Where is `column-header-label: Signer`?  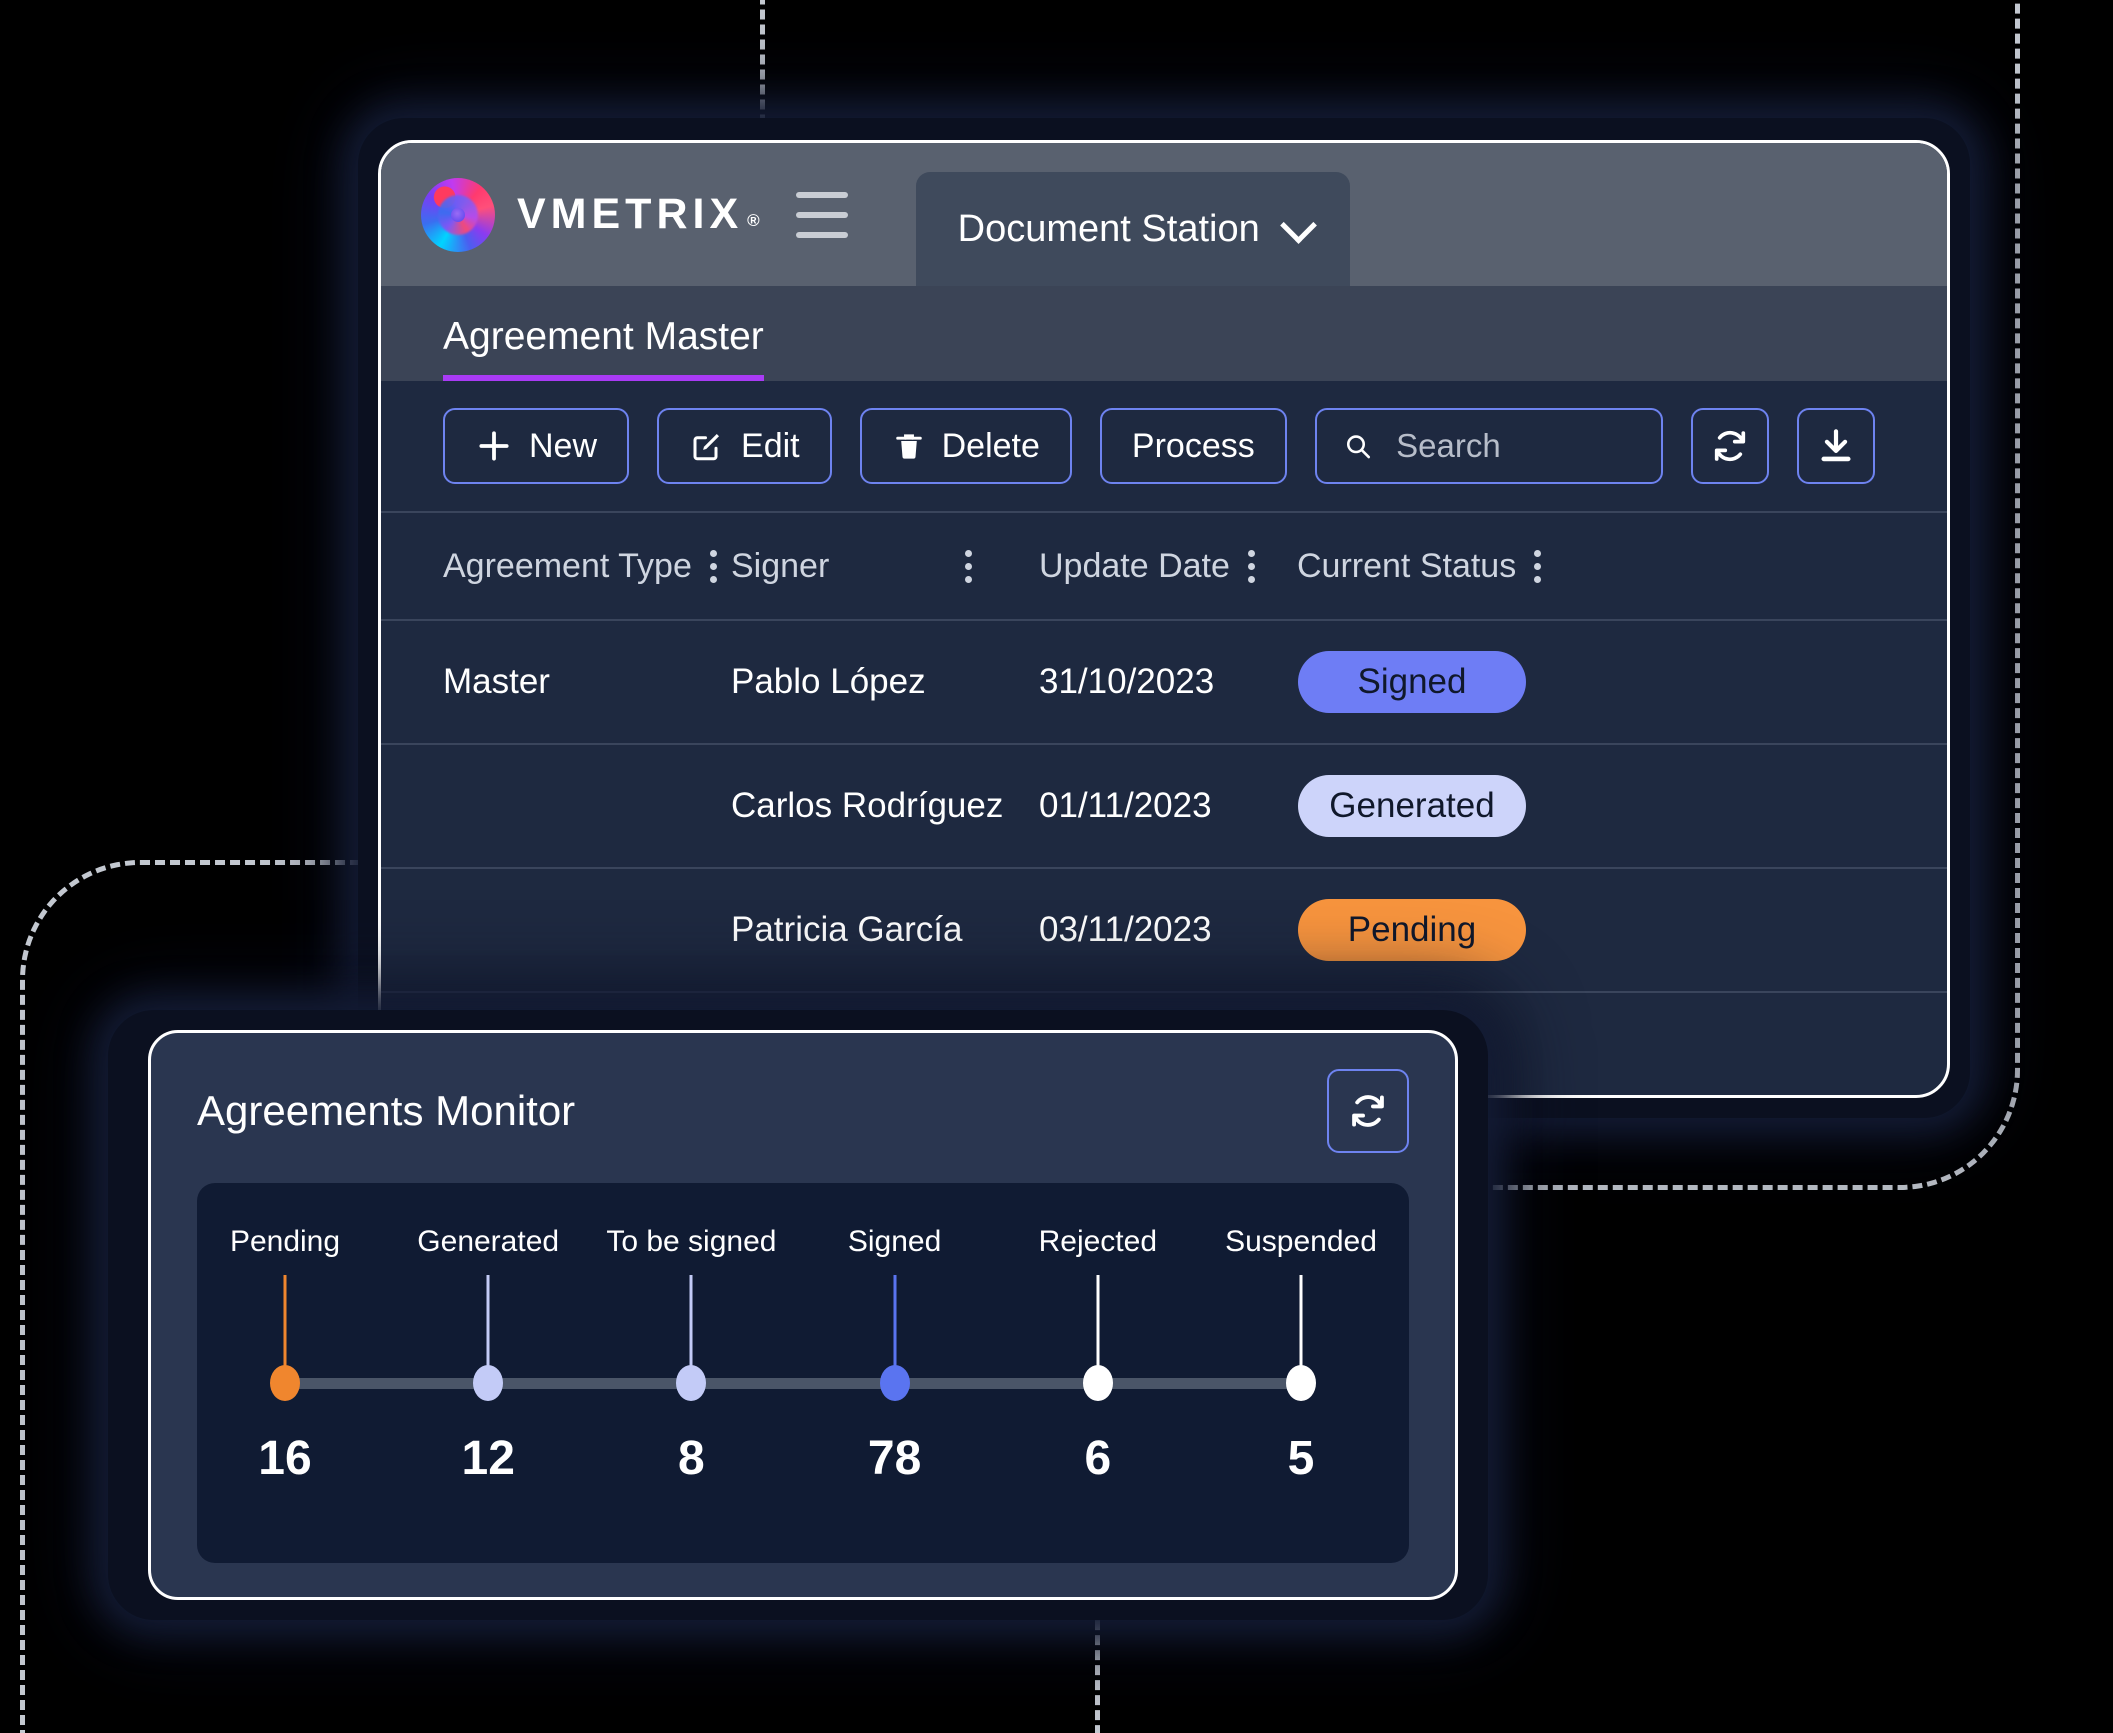 column-header-label: Signer is located at coordinates (780, 565).